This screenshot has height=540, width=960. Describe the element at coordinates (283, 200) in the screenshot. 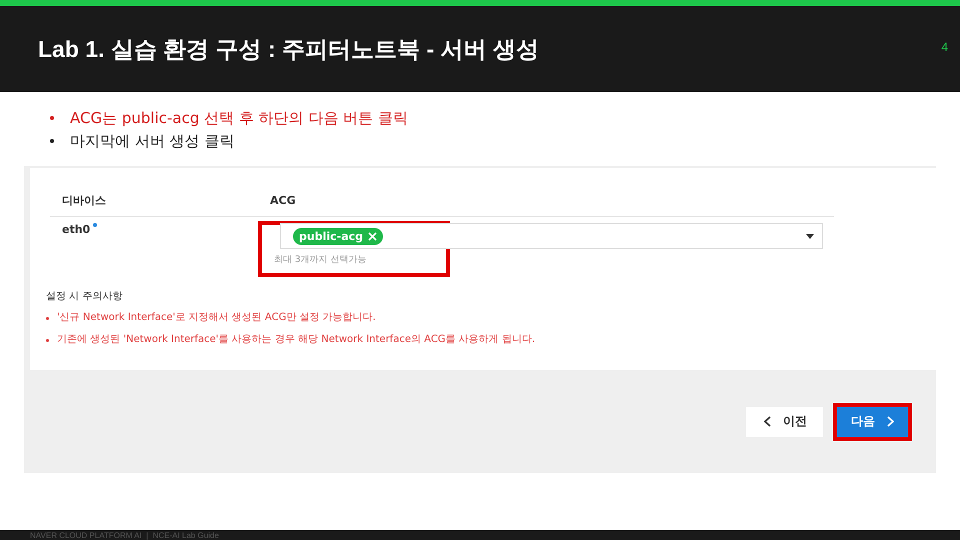

I see `column-header: ACG` at that location.